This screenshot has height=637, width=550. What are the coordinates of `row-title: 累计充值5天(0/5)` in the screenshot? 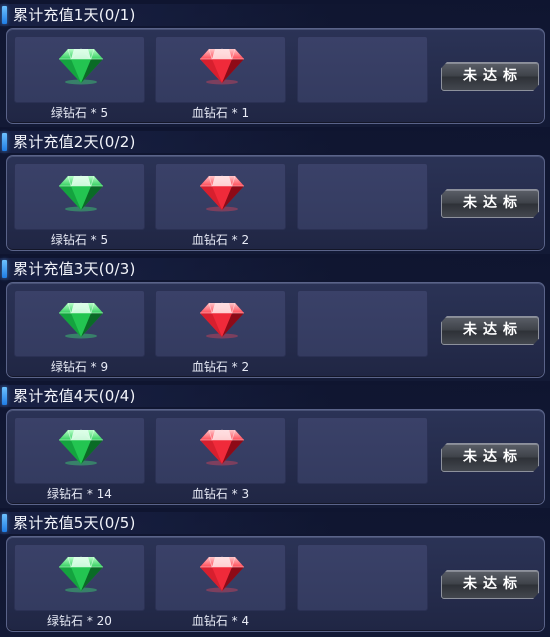 It's located at (74, 523).